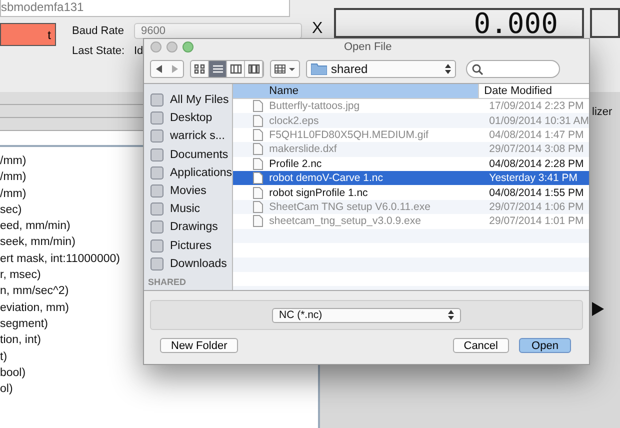 This screenshot has width=620, height=428. Describe the element at coordinates (188, 209) in the screenshot. I see `sidebar-item: Music` at that location.